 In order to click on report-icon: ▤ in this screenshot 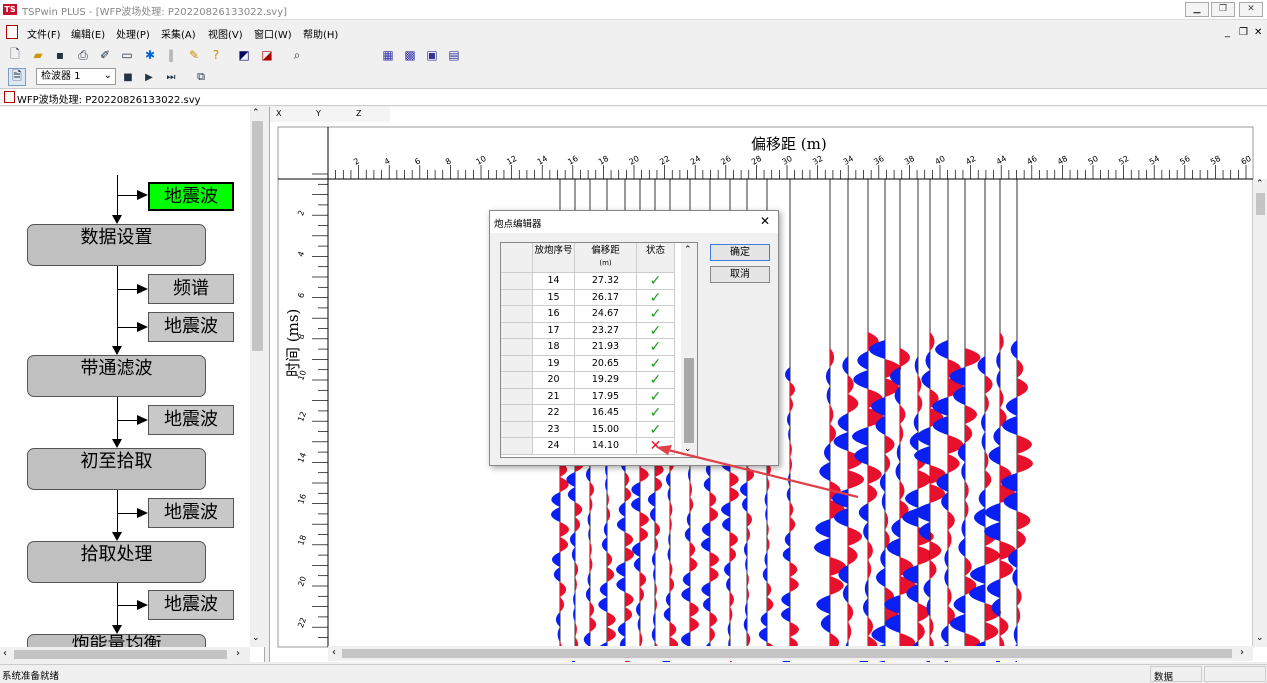, I will do `click(454, 55)`.